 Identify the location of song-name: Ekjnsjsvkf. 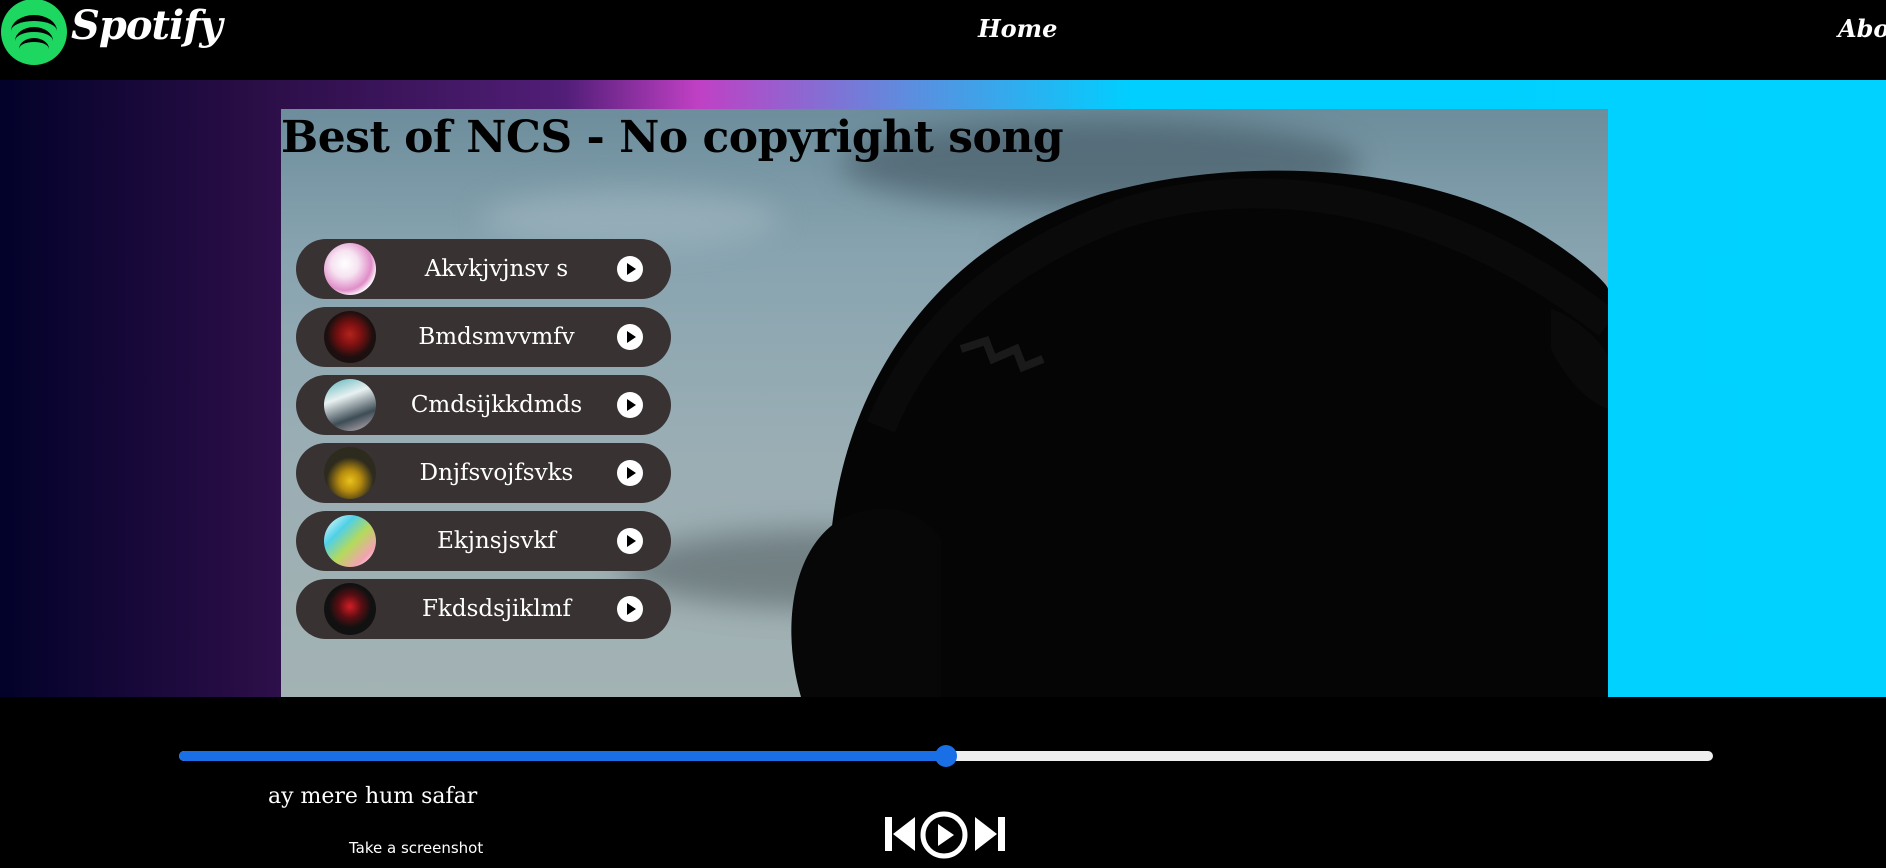
(496, 541).